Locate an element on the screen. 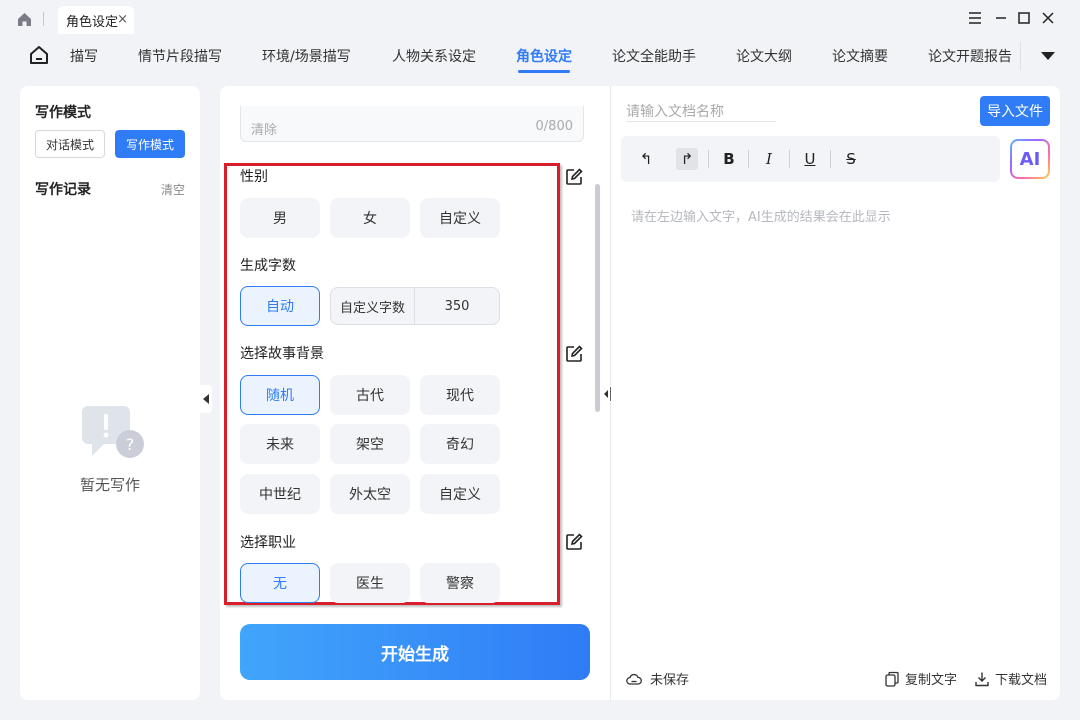 The image size is (1080, 720). save-status-text: 未保存 is located at coordinates (670, 680).